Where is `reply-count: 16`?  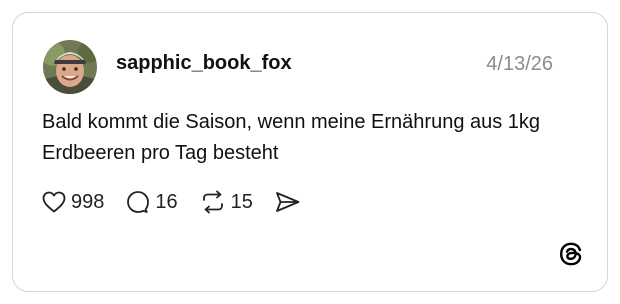
reply-count: 16 is located at coordinates (166, 201).